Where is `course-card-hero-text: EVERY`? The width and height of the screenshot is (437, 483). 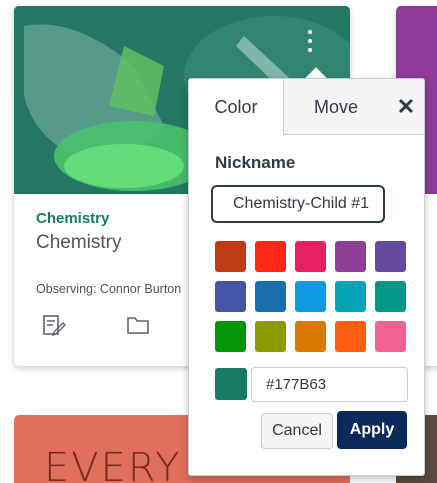
course-card-hero-text: EVERY is located at coordinates (113, 464).